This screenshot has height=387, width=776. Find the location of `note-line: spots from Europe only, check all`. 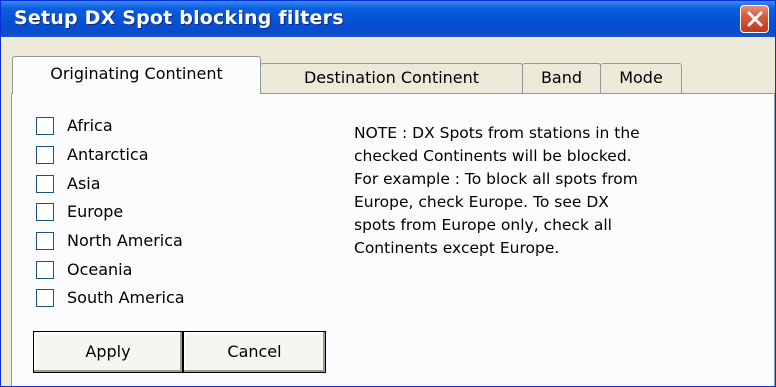

note-line: spots from Europe only, check all is located at coordinates (483, 225).